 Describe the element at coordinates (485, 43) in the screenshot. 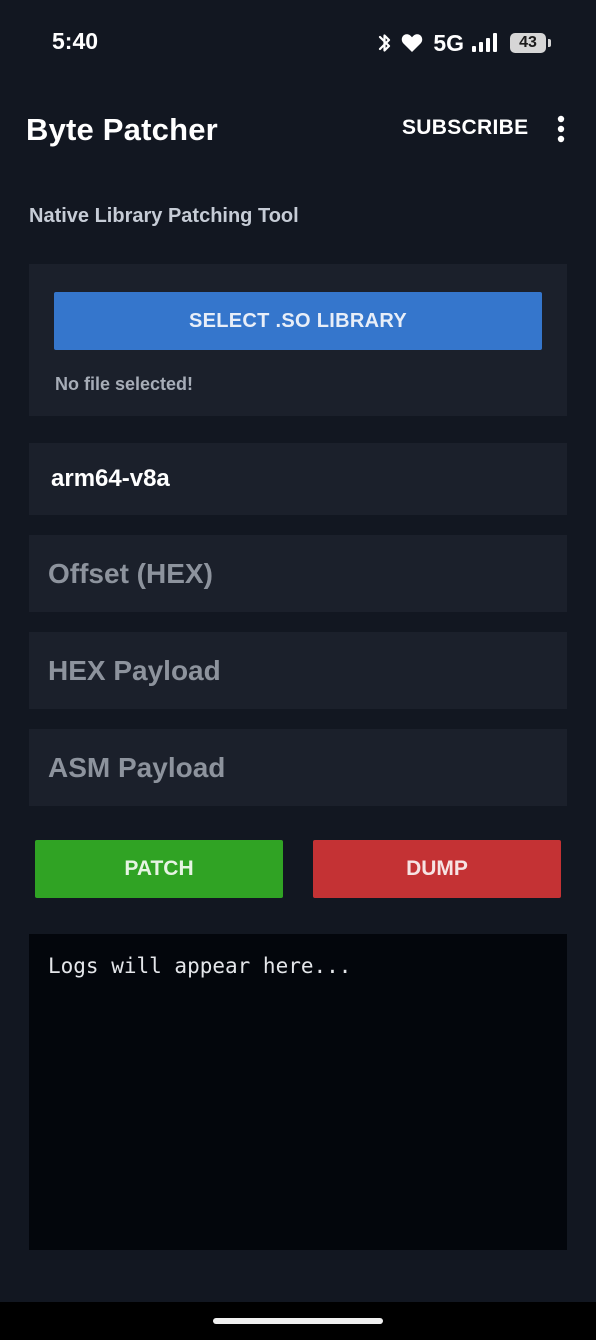

I see `signal-icon` at that location.